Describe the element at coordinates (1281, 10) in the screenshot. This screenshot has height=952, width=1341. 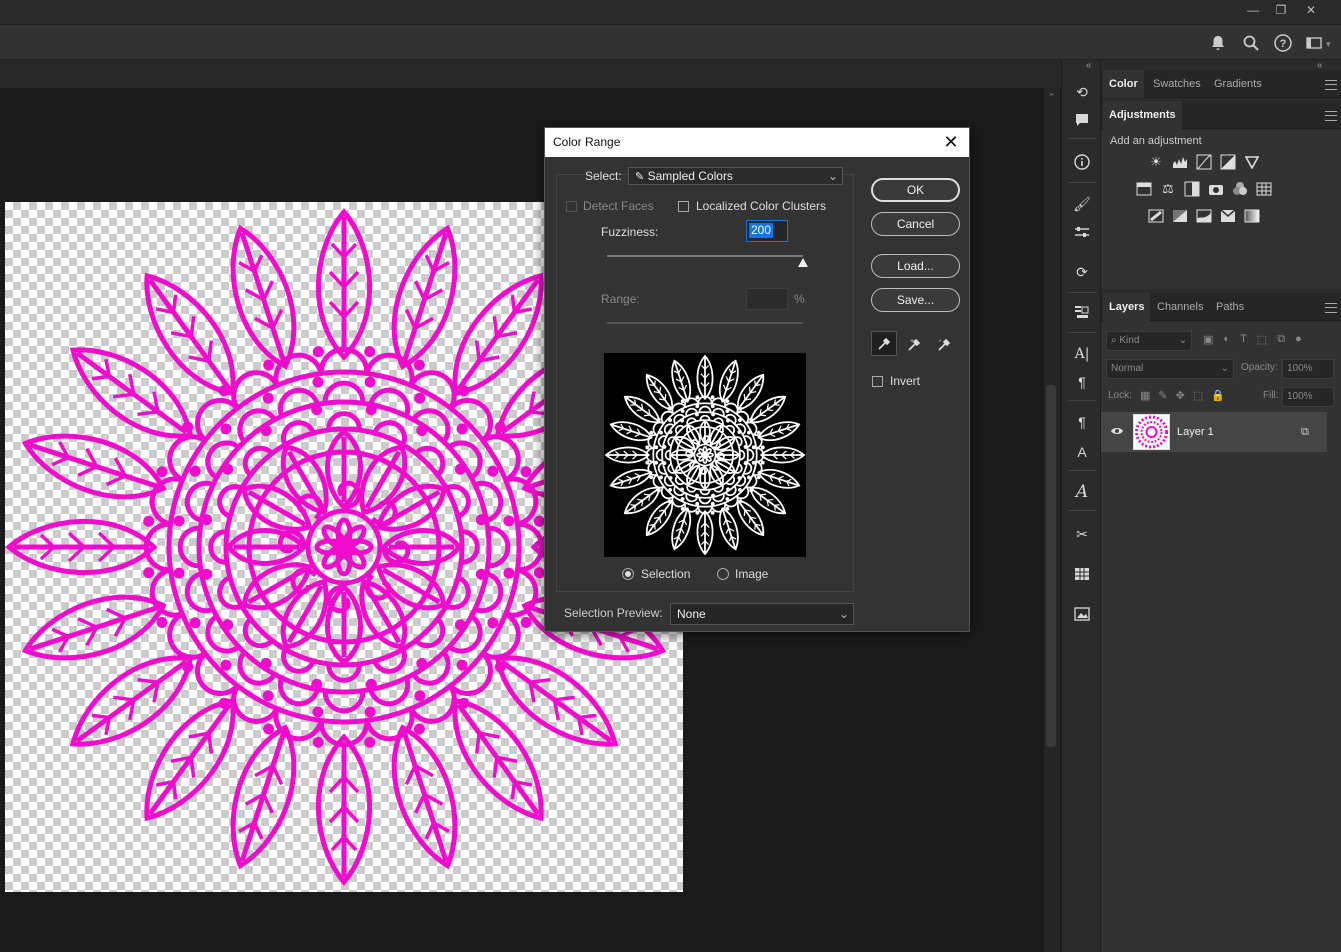
I see `restore-button: ❐` at that location.